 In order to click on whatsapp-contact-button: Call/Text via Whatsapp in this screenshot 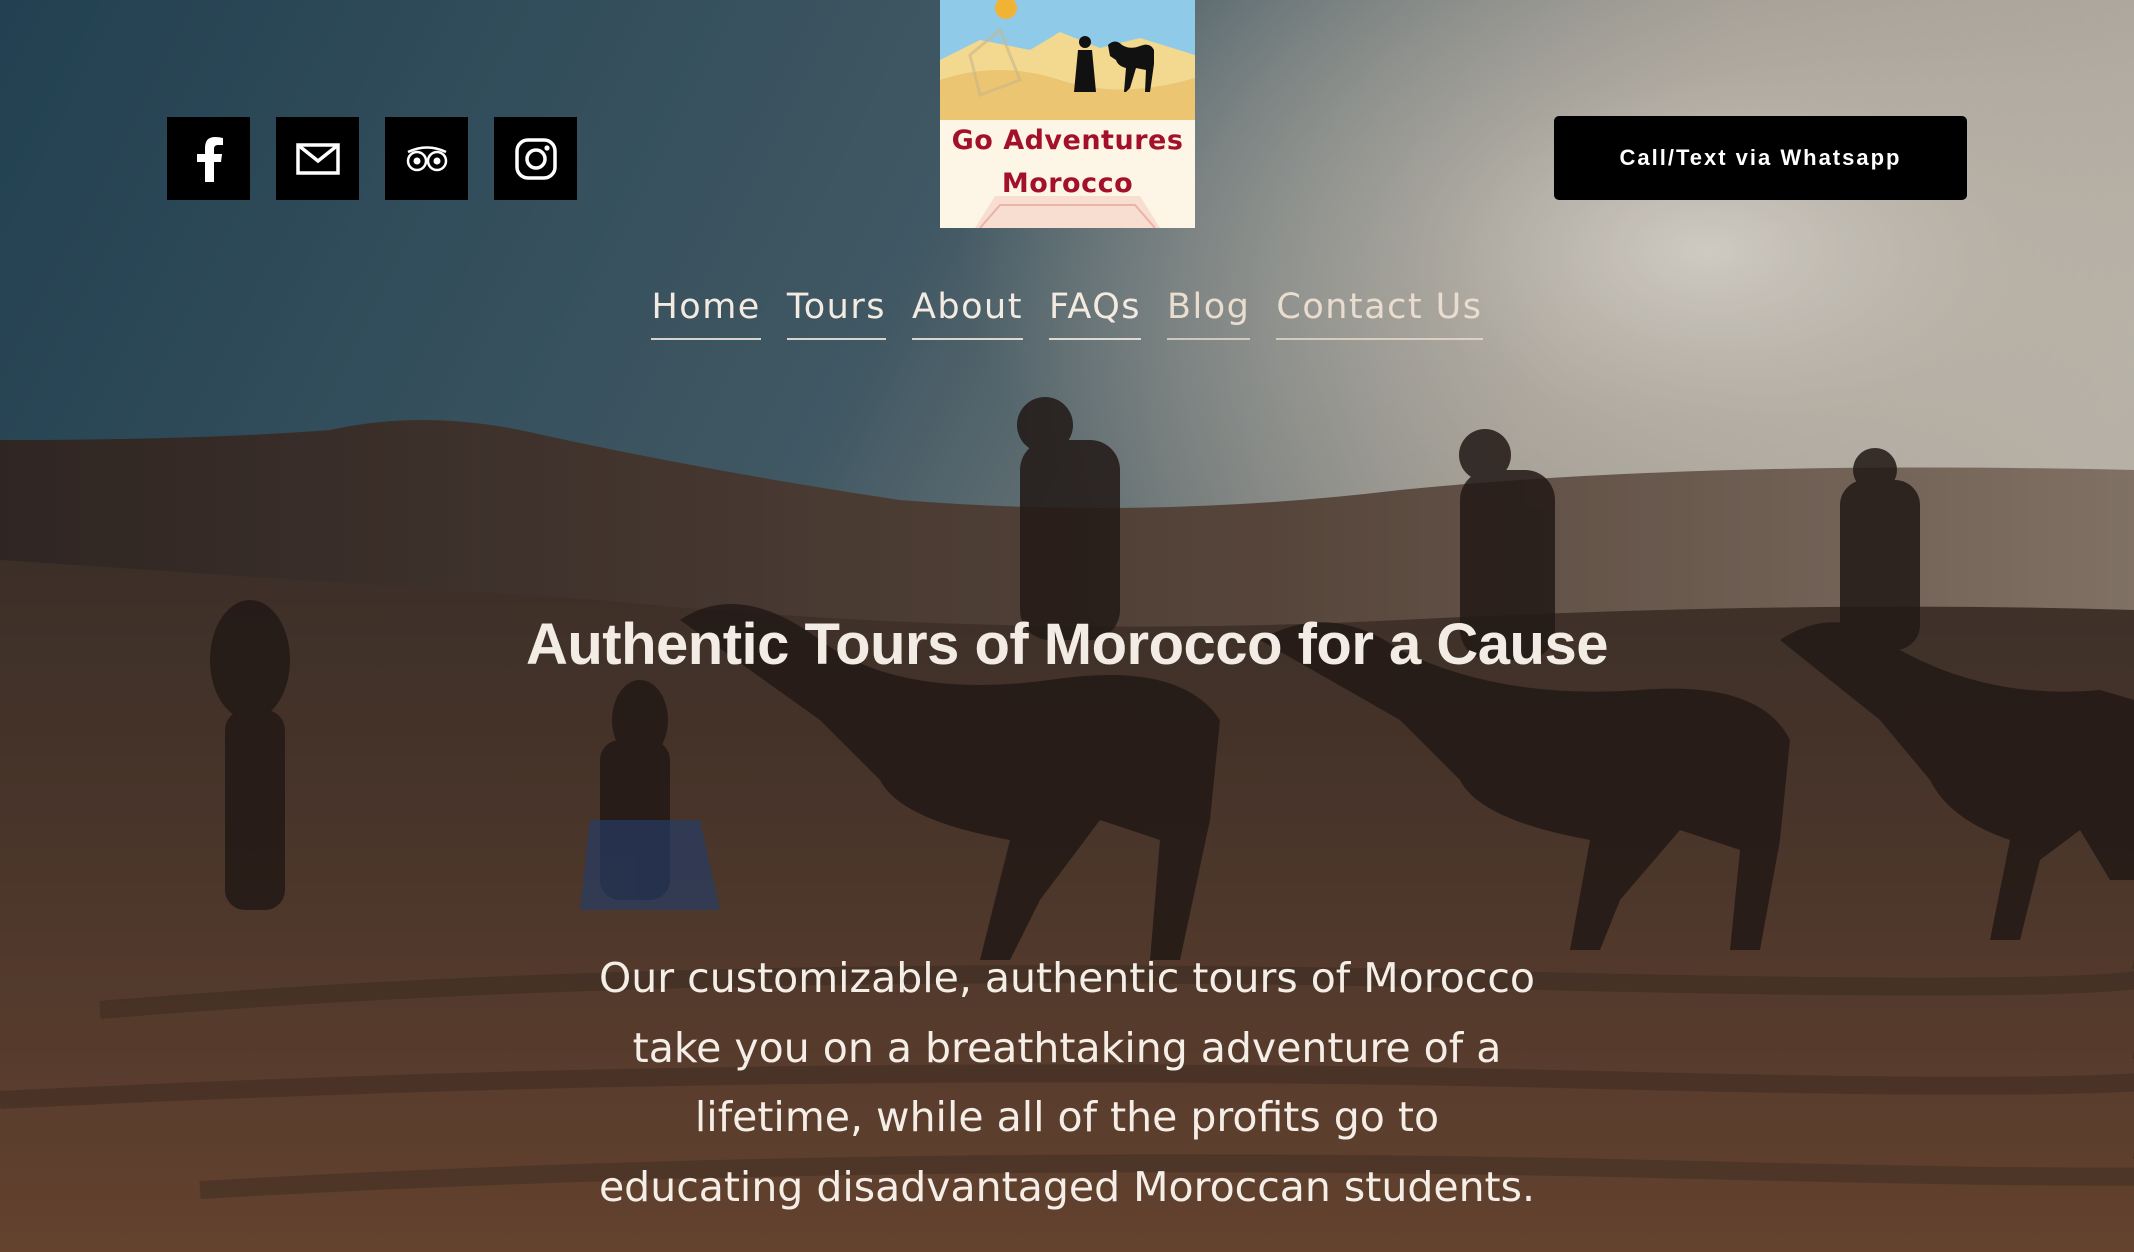, I will do `click(1760, 158)`.